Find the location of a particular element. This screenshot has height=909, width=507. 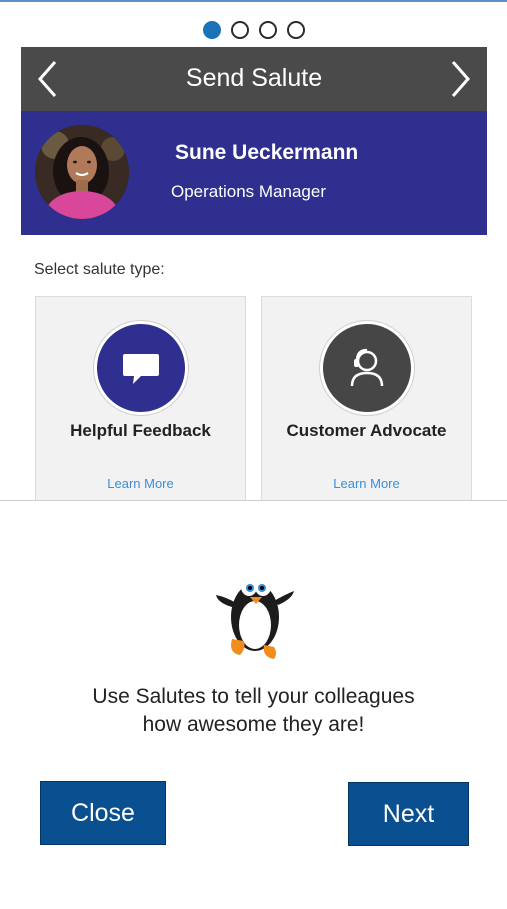

top-divider is located at coordinates (253, 1).